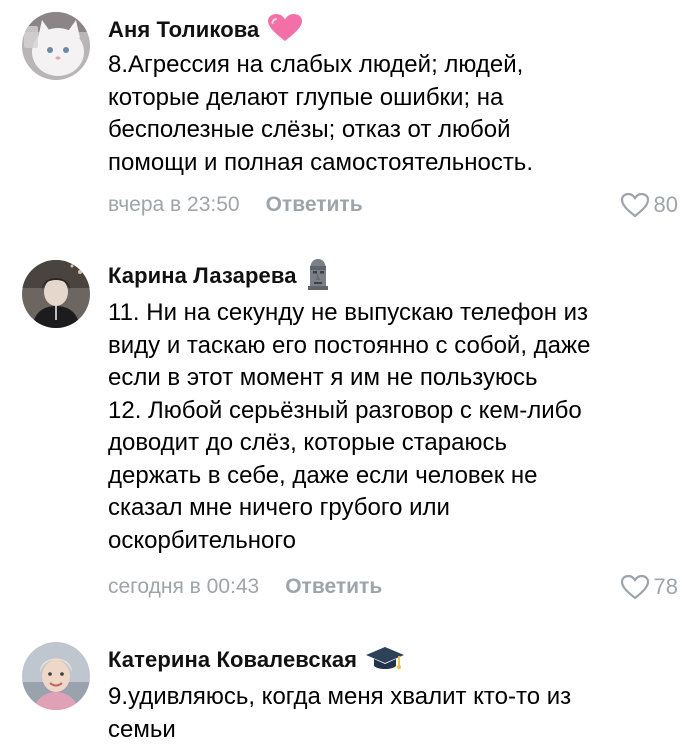 The width and height of the screenshot is (700, 754). Describe the element at coordinates (665, 204) in the screenshot. I see `like-count: 80` at that location.